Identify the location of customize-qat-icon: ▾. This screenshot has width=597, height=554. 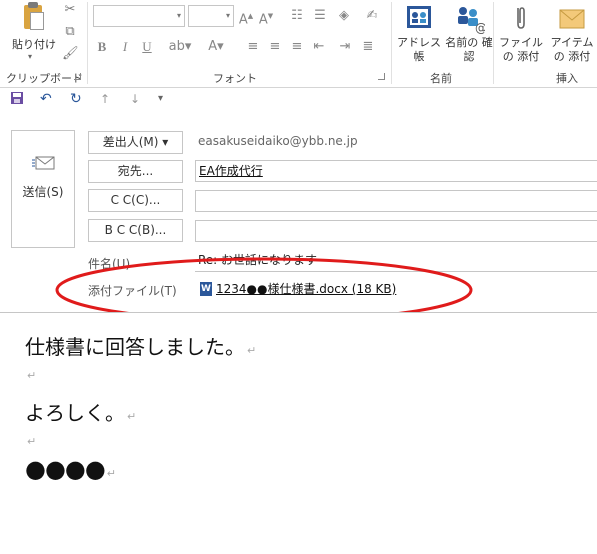
(160, 99).